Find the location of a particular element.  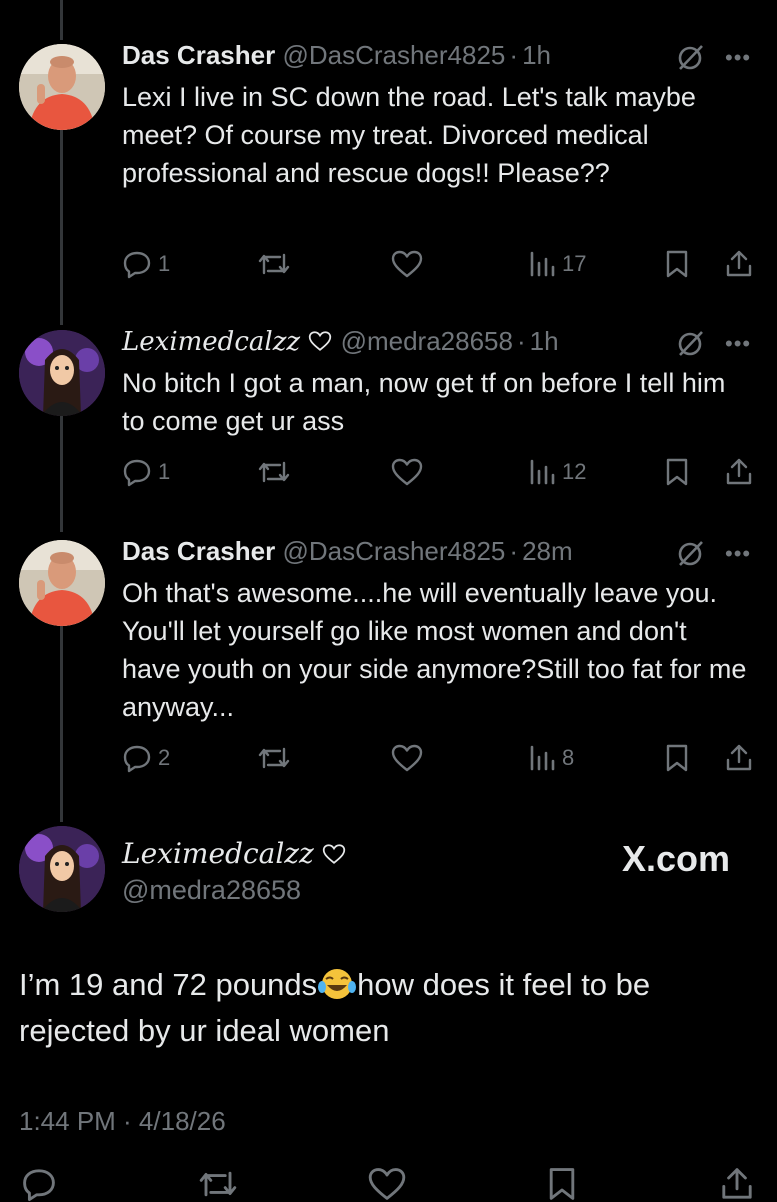

view-count: 8 is located at coordinates (568, 757).